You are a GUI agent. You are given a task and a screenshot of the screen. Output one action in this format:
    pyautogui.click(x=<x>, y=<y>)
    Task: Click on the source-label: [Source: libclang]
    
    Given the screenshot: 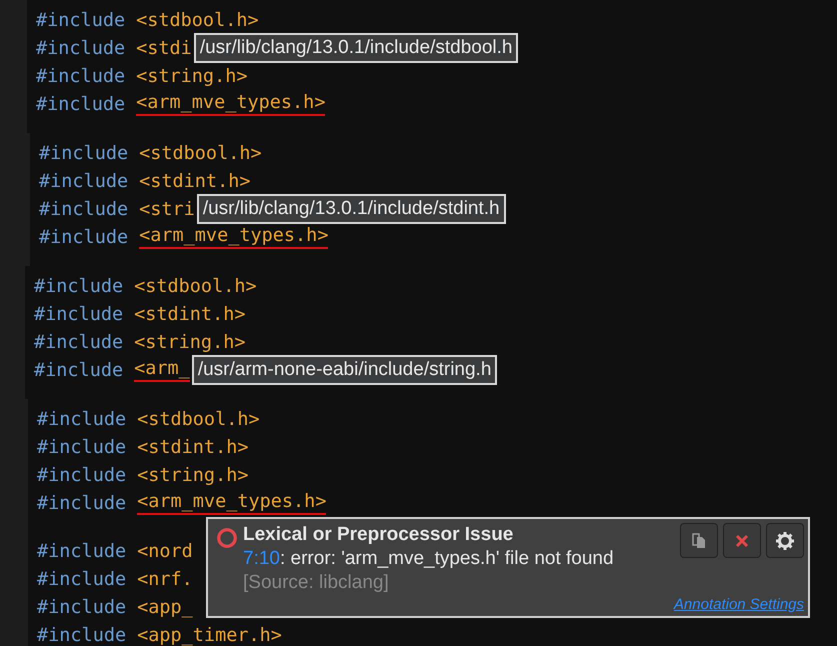 What is the action you would take?
    pyautogui.click(x=316, y=583)
    